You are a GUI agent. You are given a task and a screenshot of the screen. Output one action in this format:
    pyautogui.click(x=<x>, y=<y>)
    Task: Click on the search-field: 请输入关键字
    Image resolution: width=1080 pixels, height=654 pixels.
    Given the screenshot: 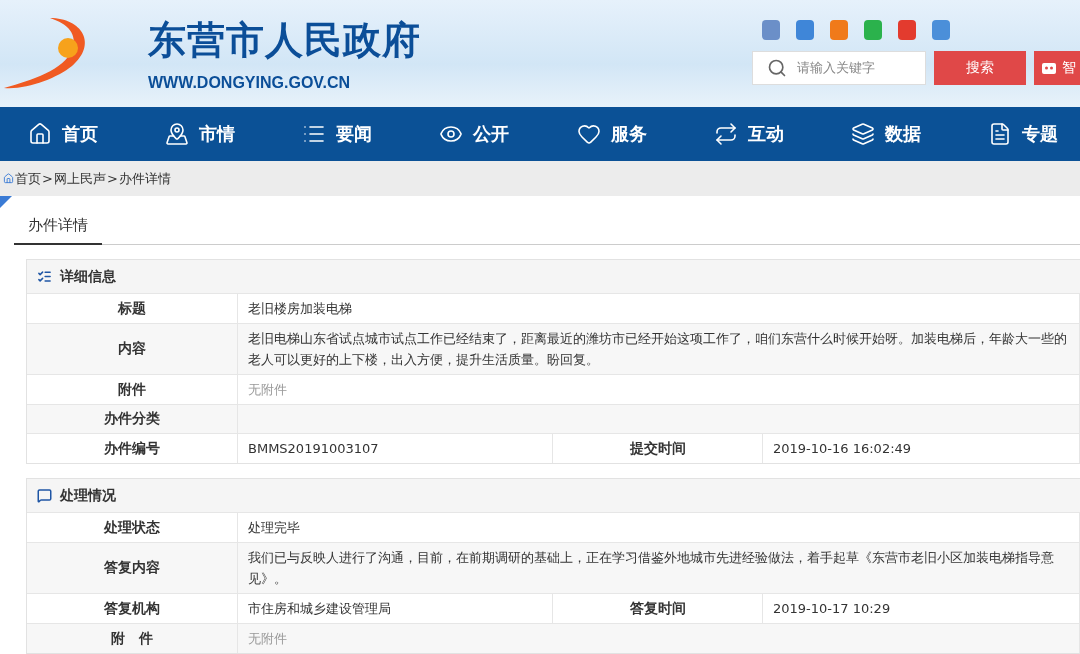 What is the action you would take?
    pyautogui.click(x=839, y=67)
    